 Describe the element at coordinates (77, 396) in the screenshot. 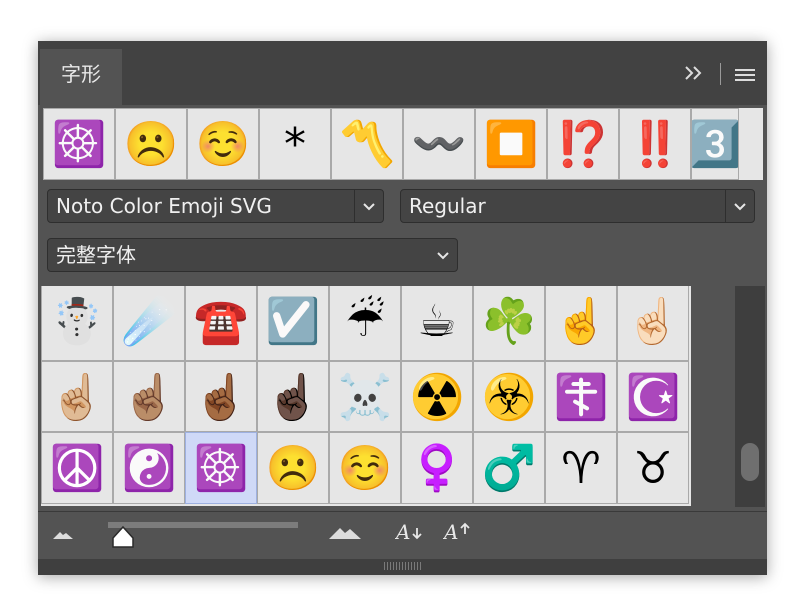

I see `glyph-cell: ☝🏼` at that location.